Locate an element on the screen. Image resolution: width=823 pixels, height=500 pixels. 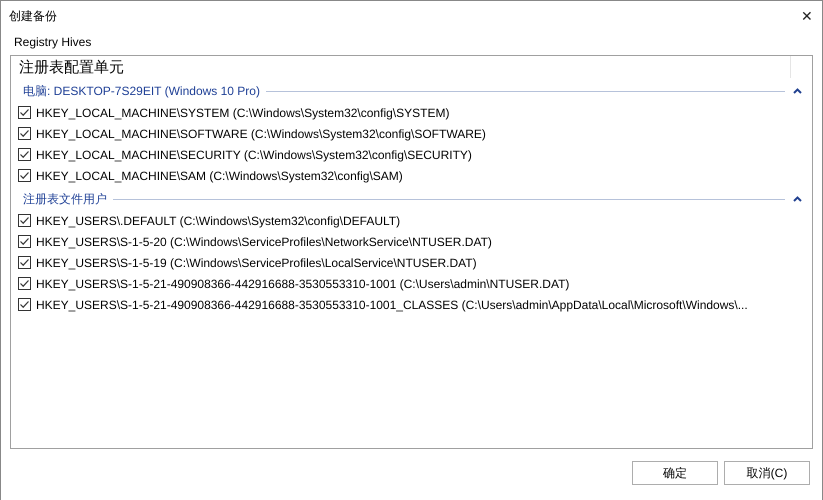
hive-item-label: HKEY_LOCAL_MACHINE\SAM (C:\Windows\System32\config\SAM) is located at coordinates (219, 175).